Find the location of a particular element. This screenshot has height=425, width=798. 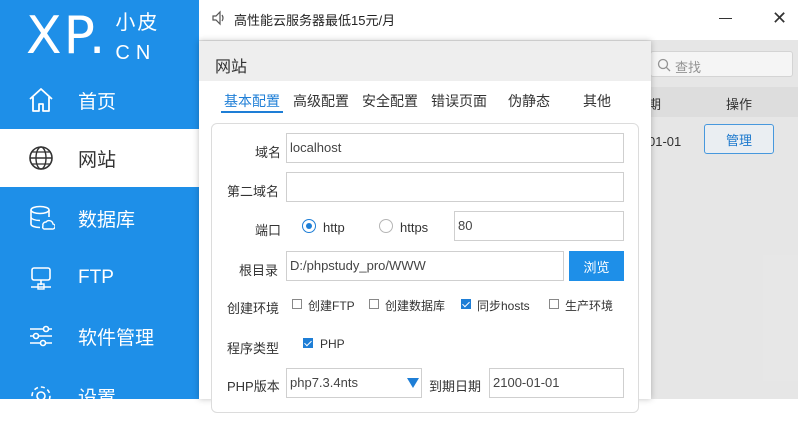

sidebar-item-ftp: FTP is located at coordinates (99, 278).